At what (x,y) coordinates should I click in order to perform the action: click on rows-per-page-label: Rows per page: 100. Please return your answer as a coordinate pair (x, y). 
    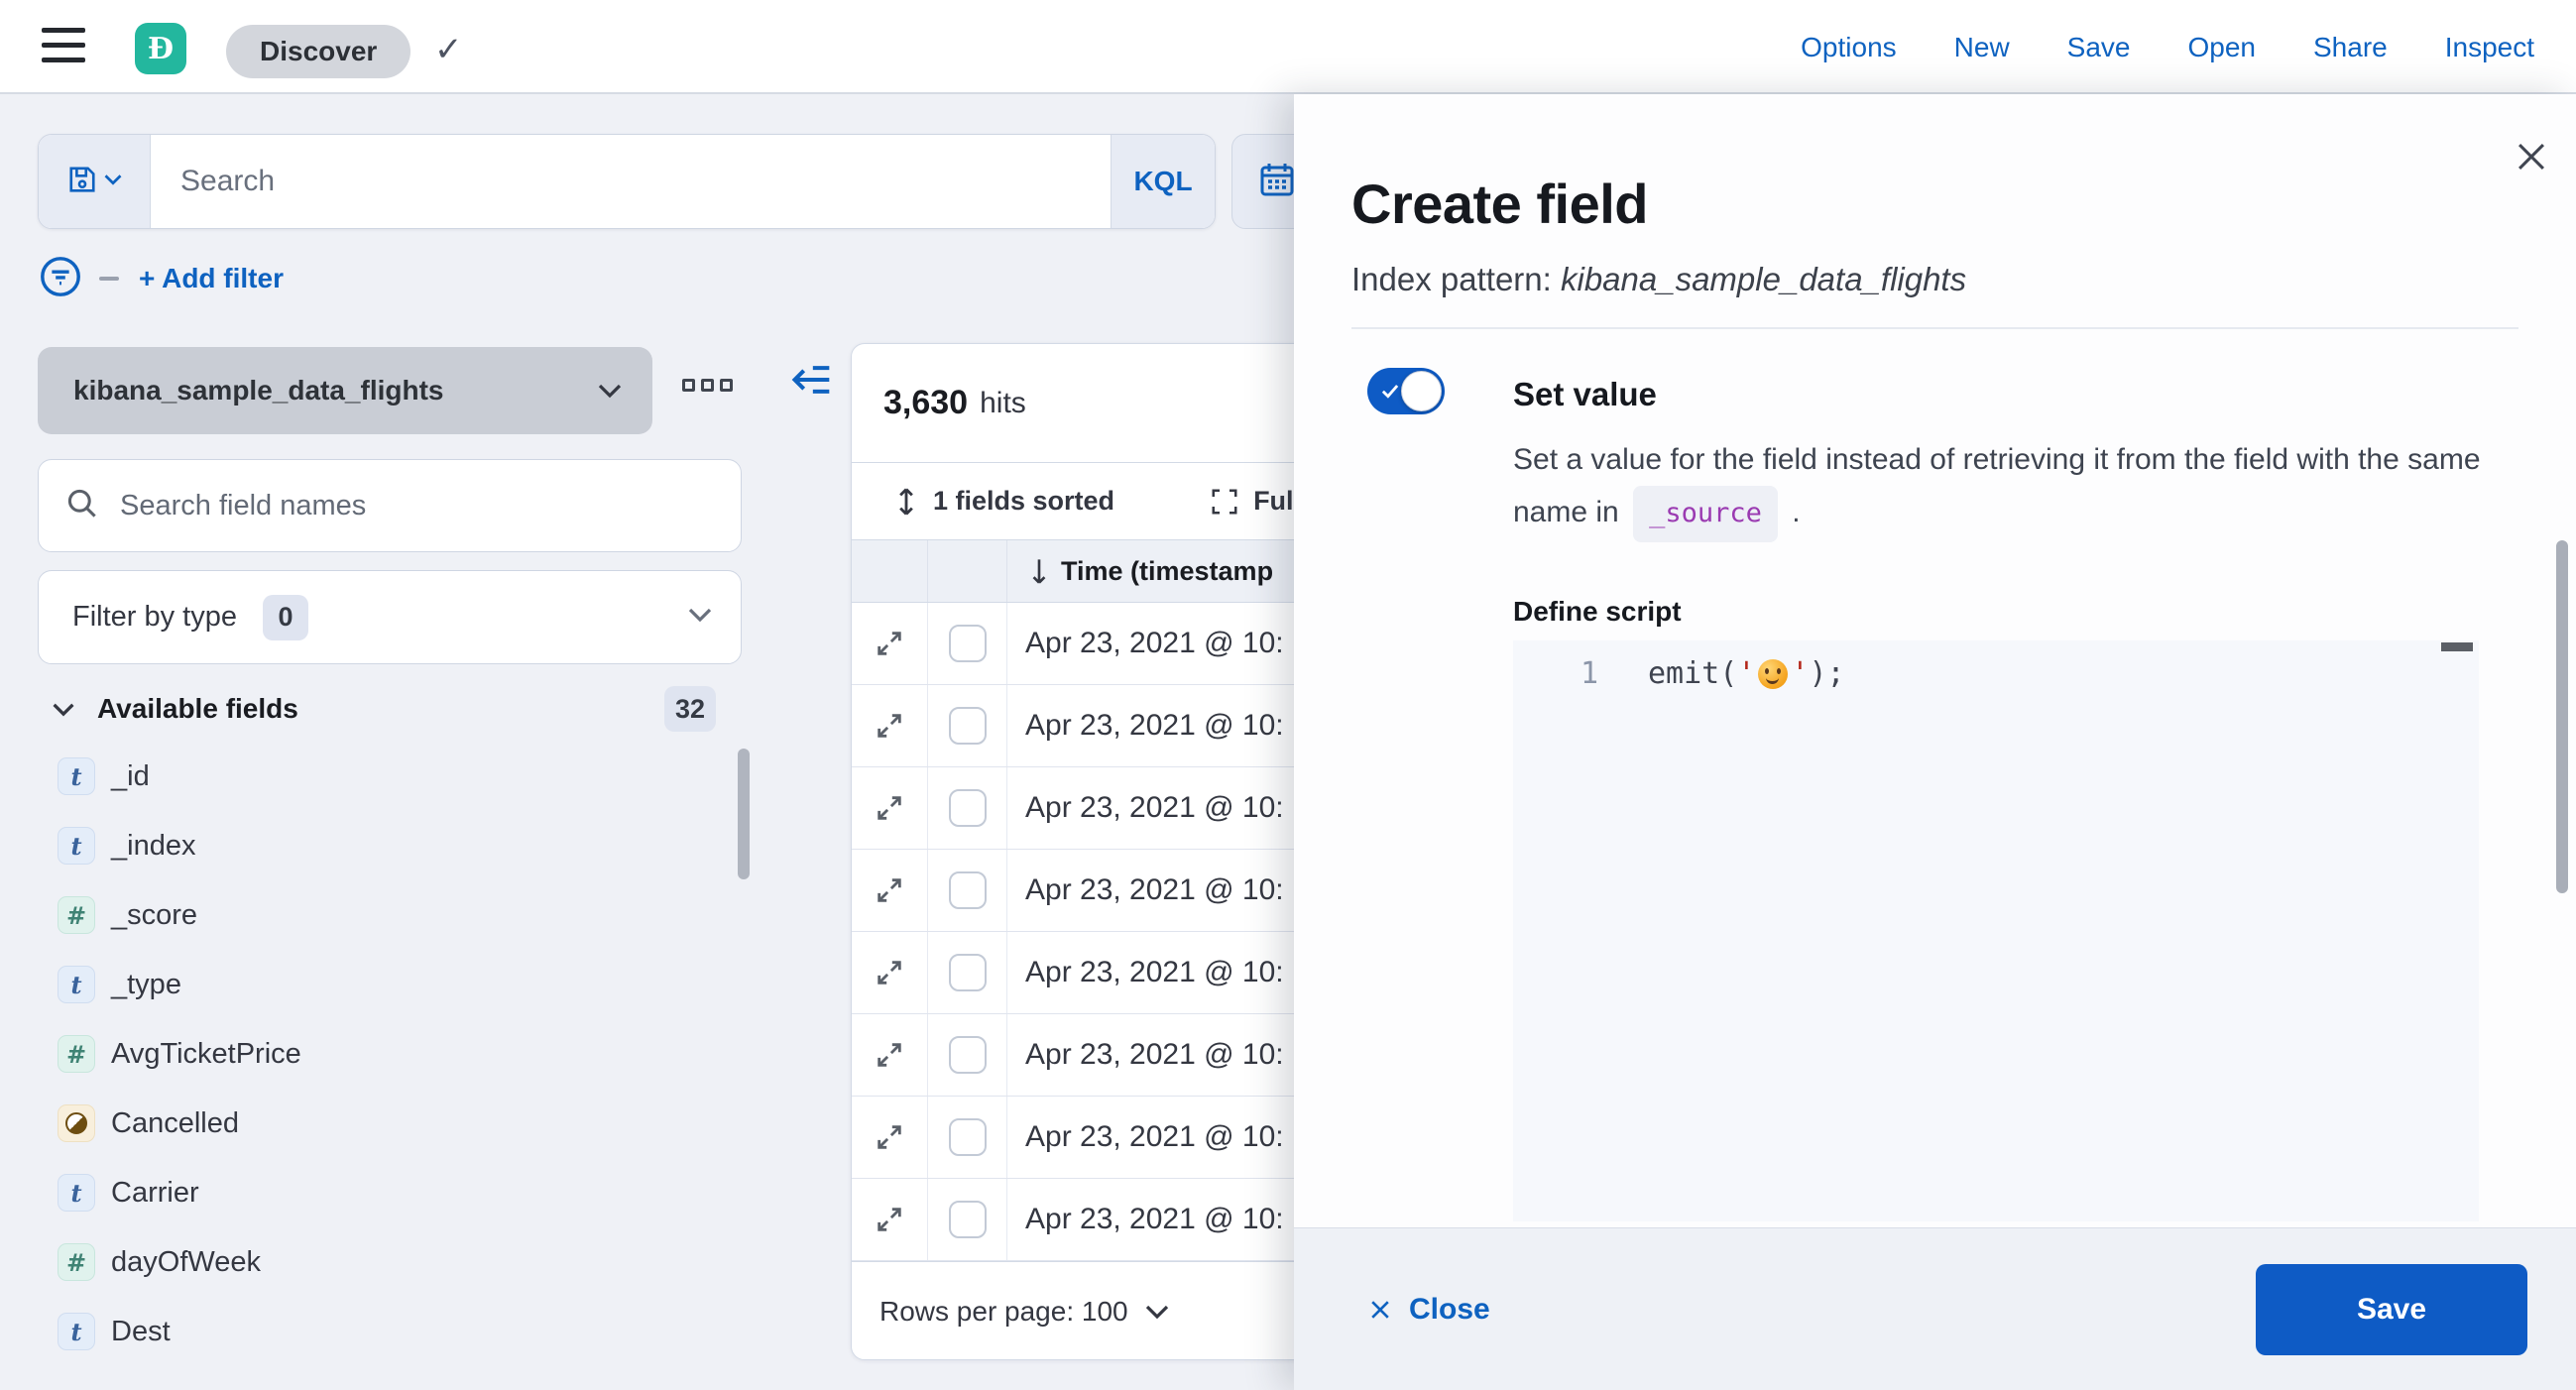
    Looking at the image, I should click on (1004, 1312).